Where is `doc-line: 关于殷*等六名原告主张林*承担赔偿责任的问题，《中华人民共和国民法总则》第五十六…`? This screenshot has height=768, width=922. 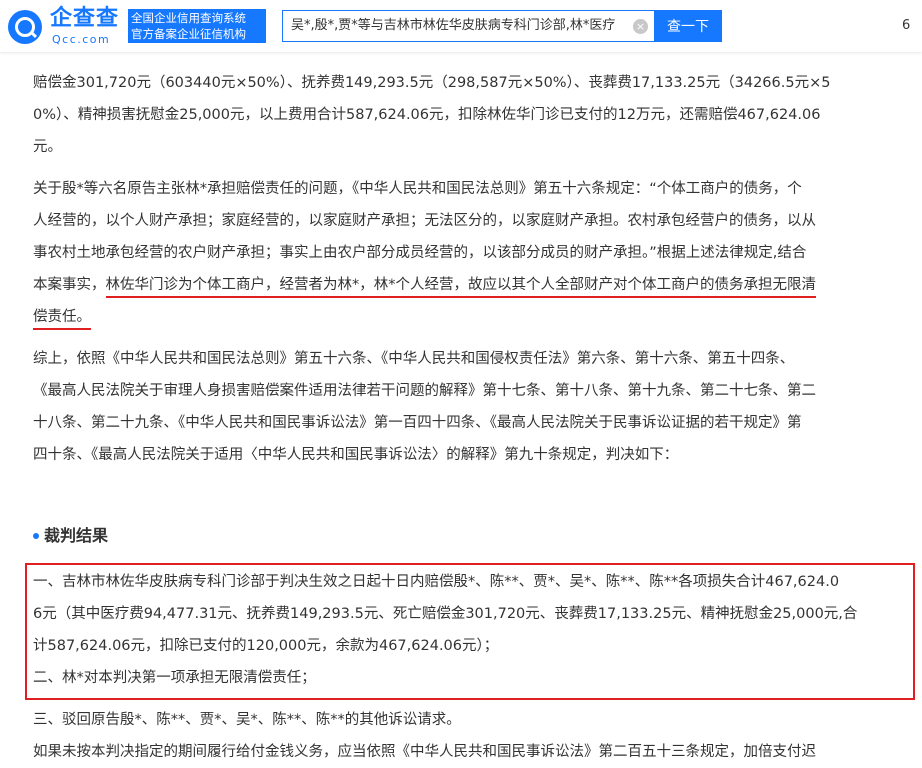 doc-line: 关于殷*等六名原告主张林*承担赔偿责任的问题，《中华人民共和国民法总则》第五十六… is located at coordinates (417, 189).